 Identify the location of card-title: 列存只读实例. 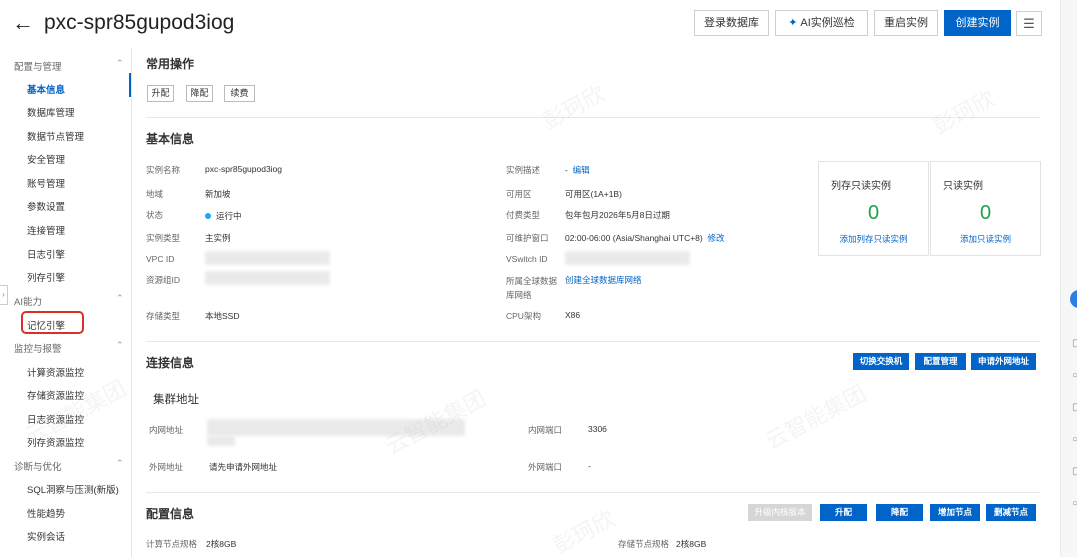
(861, 186).